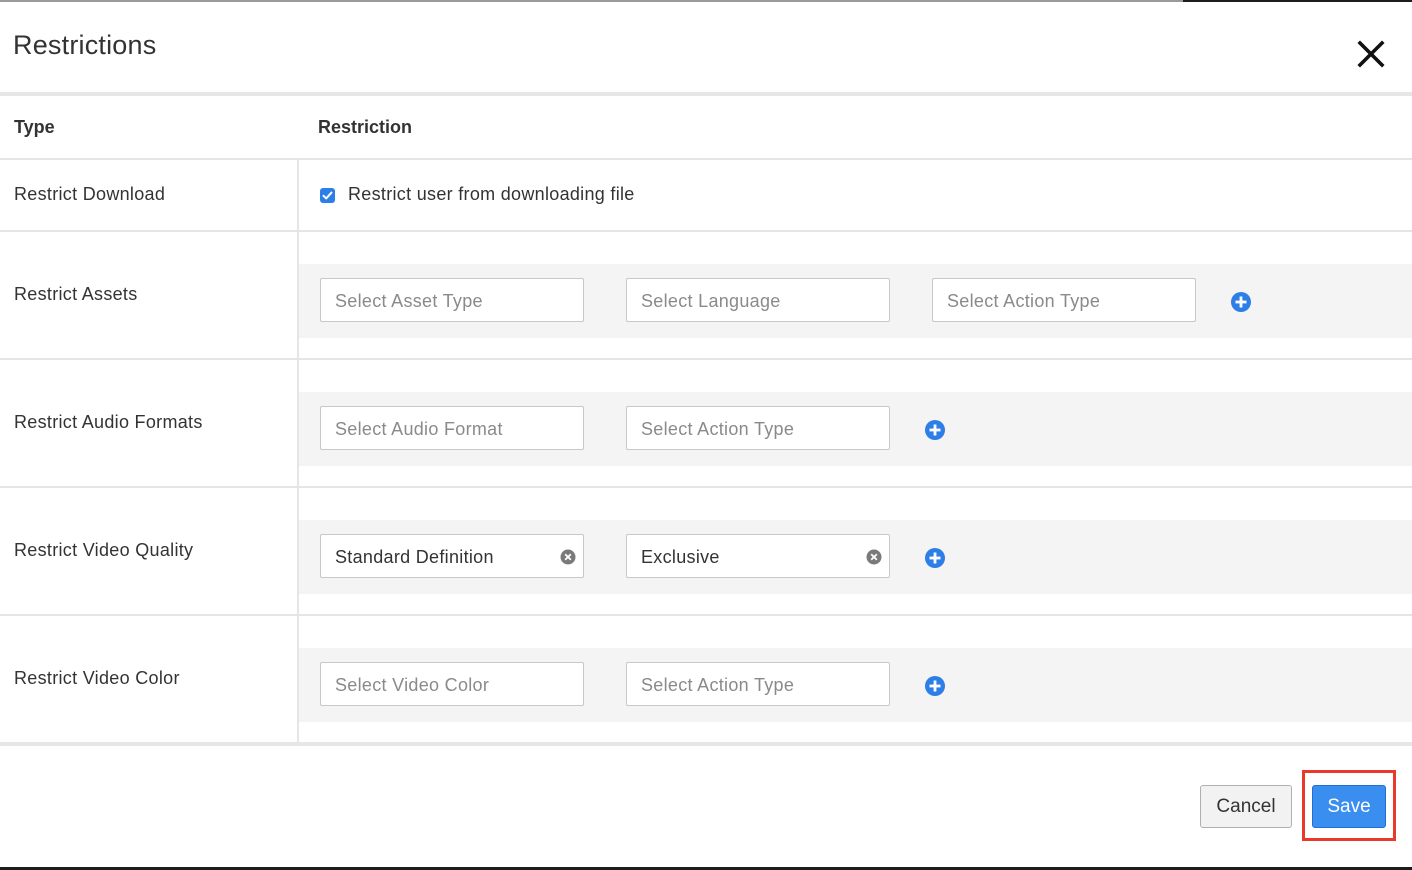  Describe the element at coordinates (935, 430) in the screenshot. I see `add-audio-restriction-plus-circle-icon` at that location.